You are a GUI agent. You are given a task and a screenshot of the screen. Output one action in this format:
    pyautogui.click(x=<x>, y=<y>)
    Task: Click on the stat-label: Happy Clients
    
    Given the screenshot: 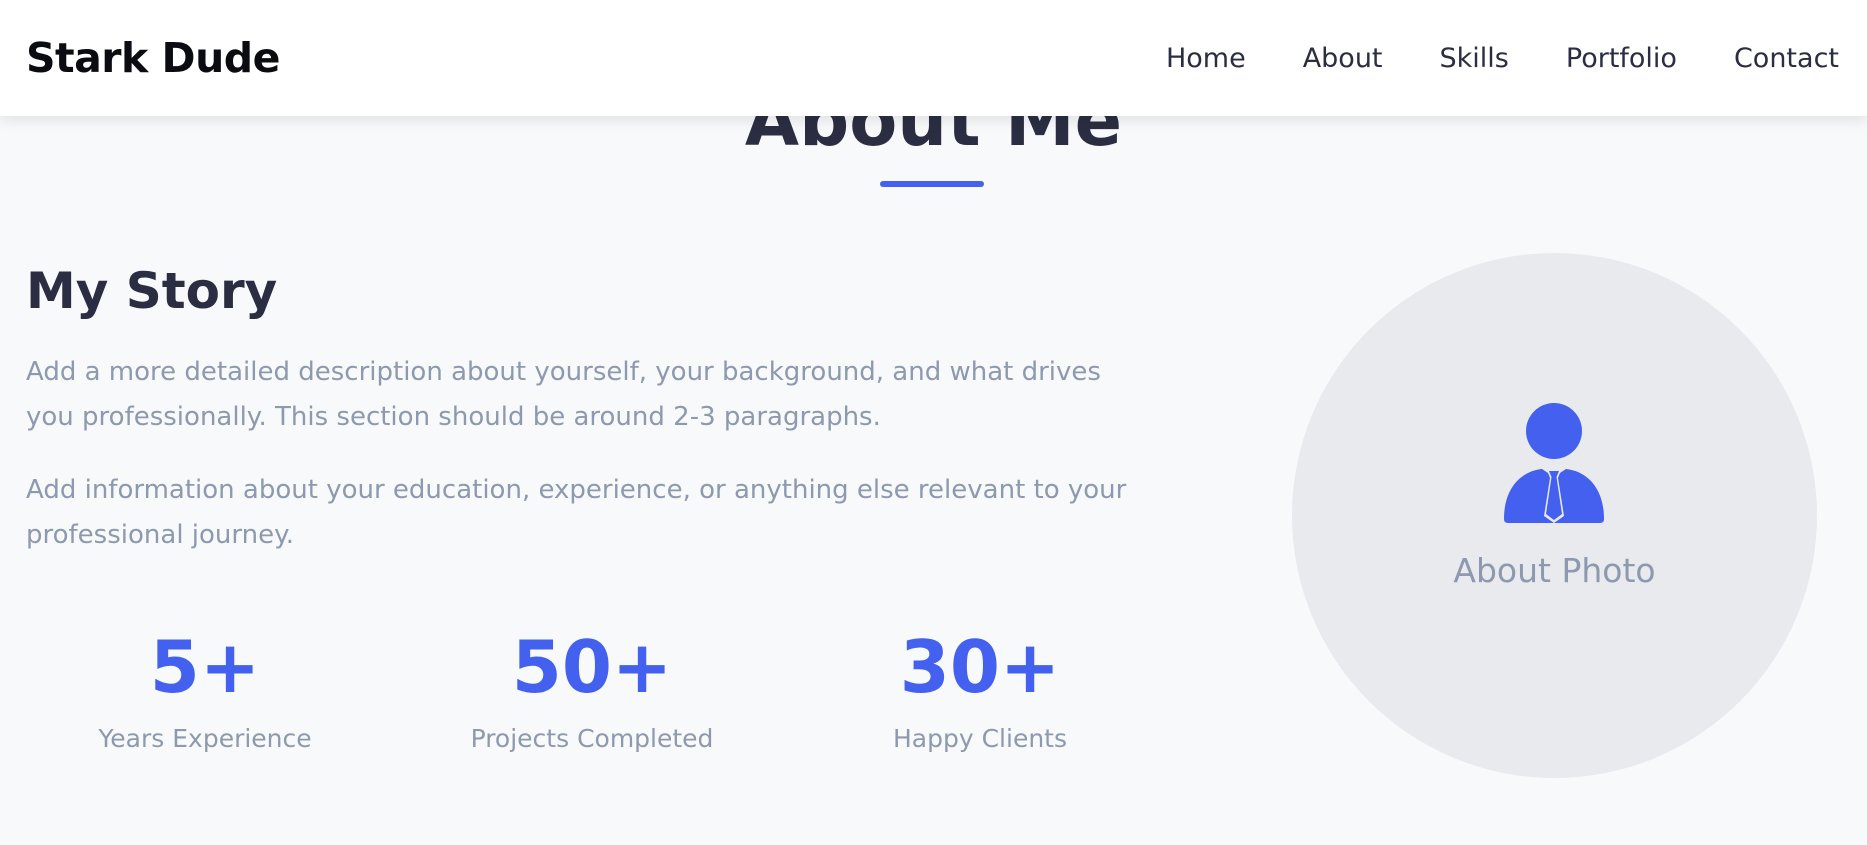 What is the action you would take?
    pyautogui.click(x=980, y=738)
    